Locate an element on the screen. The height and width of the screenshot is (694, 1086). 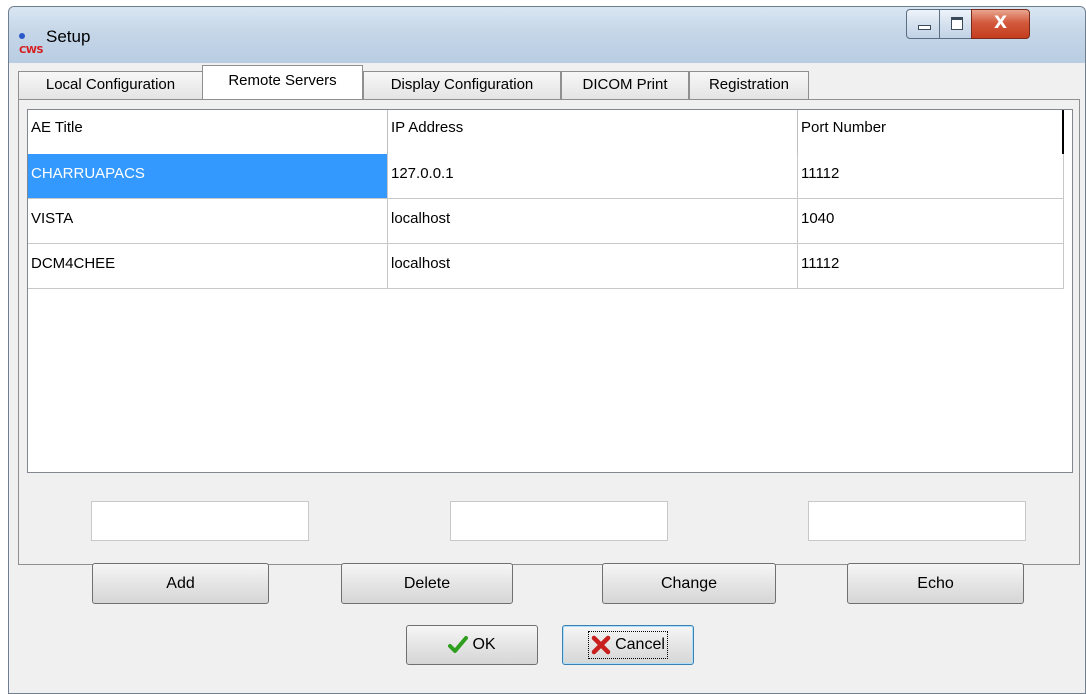
delete-button: Delete is located at coordinates (427, 583).